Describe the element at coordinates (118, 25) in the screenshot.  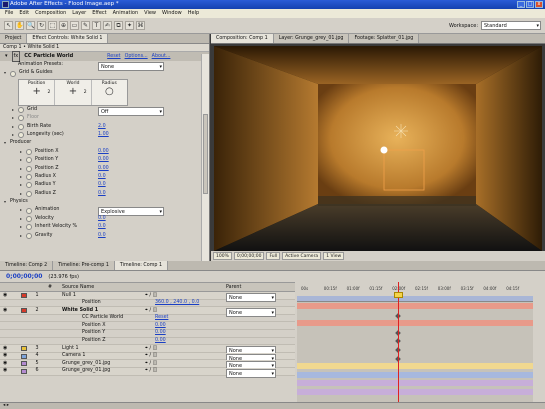
I see `tool-button: ⧉` at that location.